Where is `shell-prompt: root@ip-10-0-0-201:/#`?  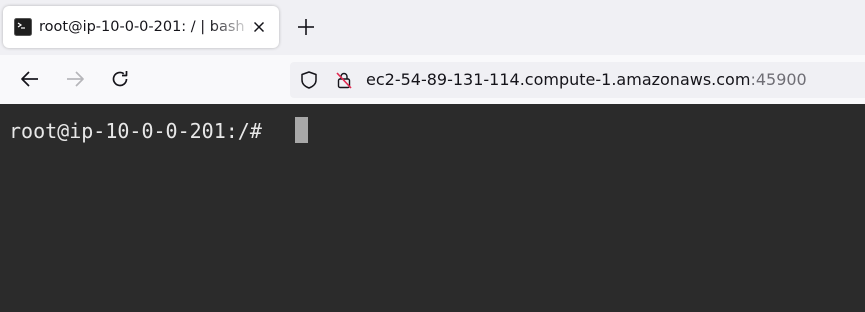 shell-prompt: root@ip-10-0-0-201:/# is located at coordinates (135, 131).